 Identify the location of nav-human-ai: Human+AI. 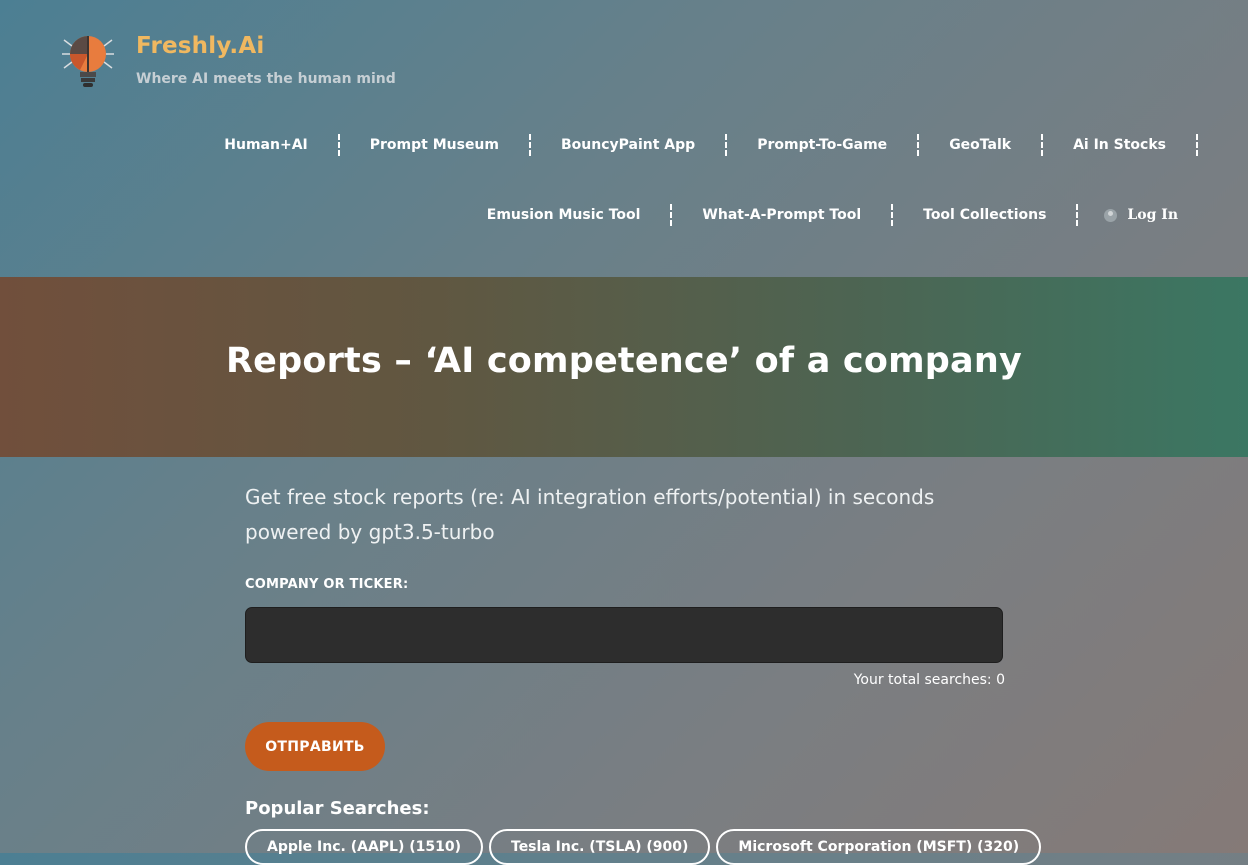
(265, 145).